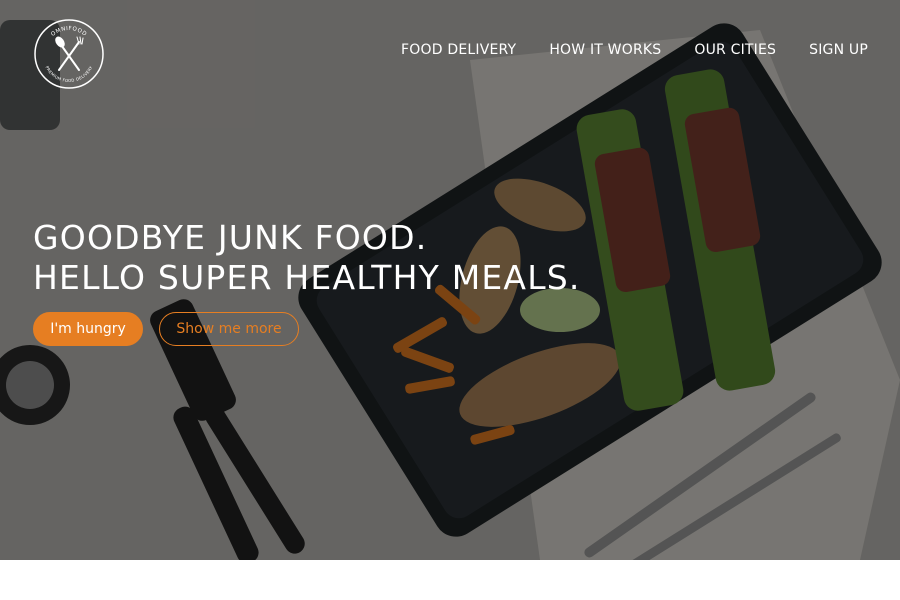 The image size is (900, 600). Describe the element at coordinates (88, 329) in the screenshot. I see `im-hungry-button: I'm hungry` at that location.